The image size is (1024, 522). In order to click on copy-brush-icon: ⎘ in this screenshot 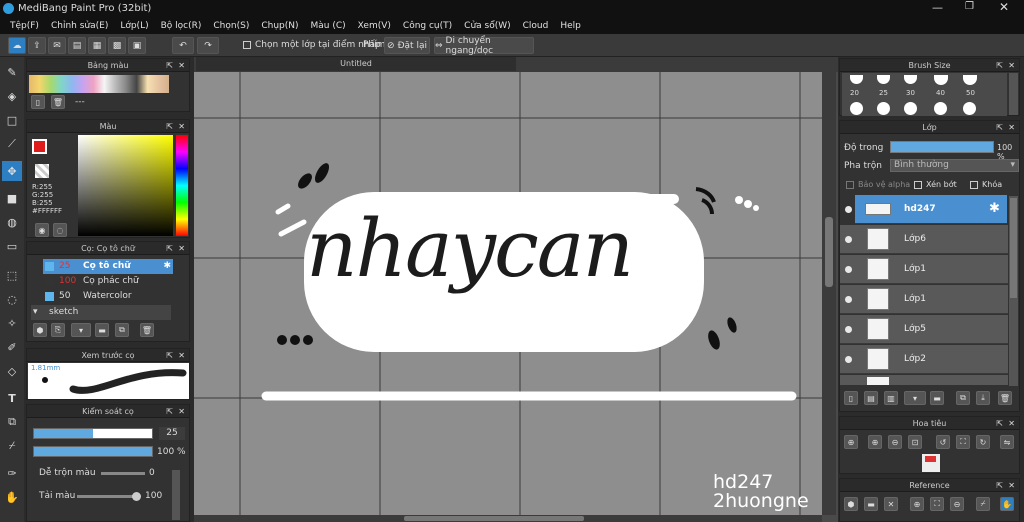, I will do `click(58, 330)`.